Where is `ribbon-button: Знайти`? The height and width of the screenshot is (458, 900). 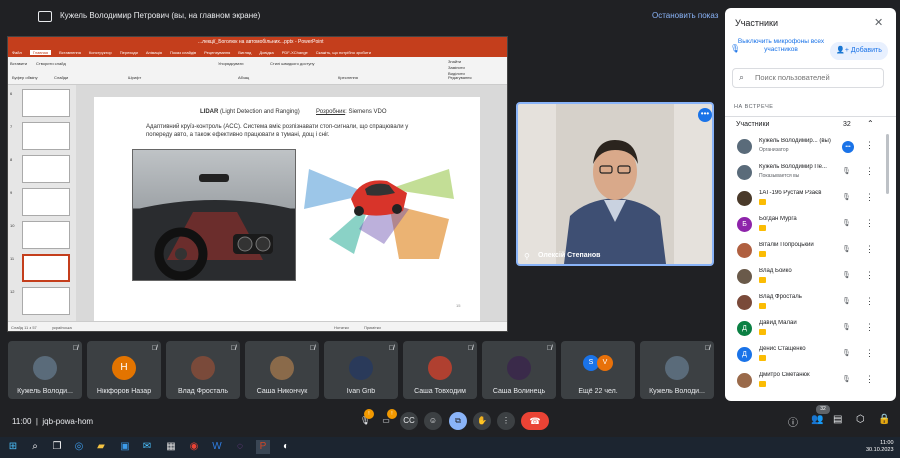
ribbon-button: Знайти is located at coordinates (454, 61).